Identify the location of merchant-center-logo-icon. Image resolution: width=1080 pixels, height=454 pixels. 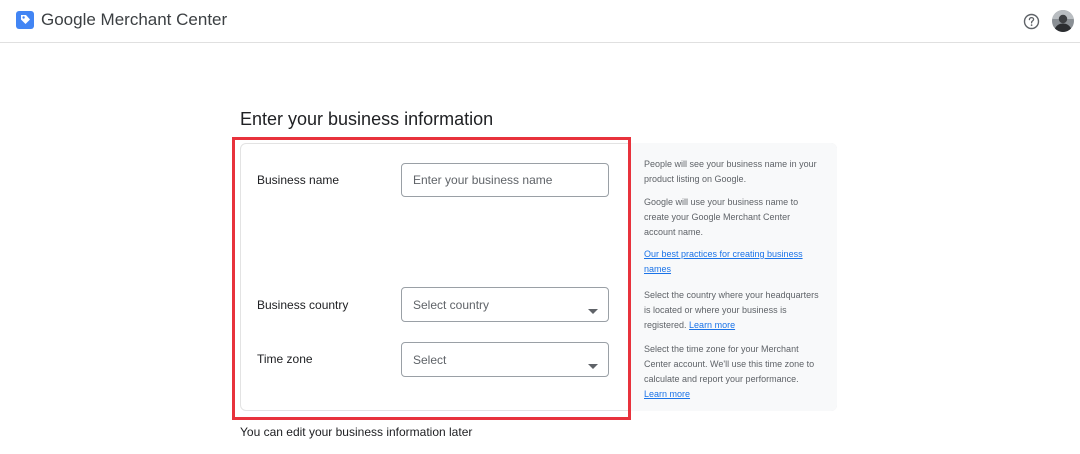
(25, 20).